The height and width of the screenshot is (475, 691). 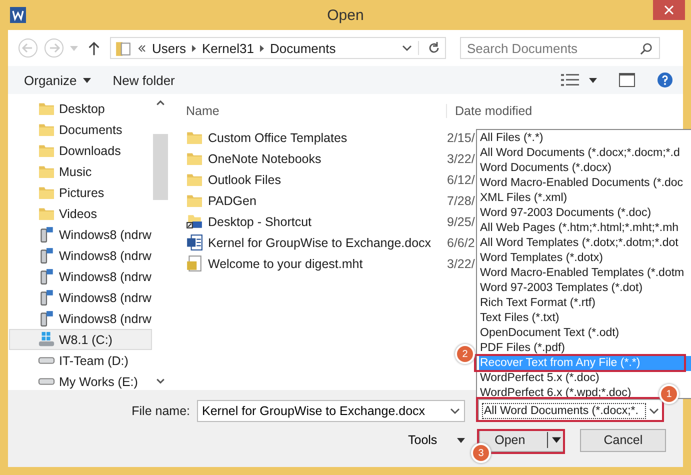 What do you see at coordinates (489, 111) in the screenshot?
I see `column-header: Date modified` at bounding box center [489, 111].